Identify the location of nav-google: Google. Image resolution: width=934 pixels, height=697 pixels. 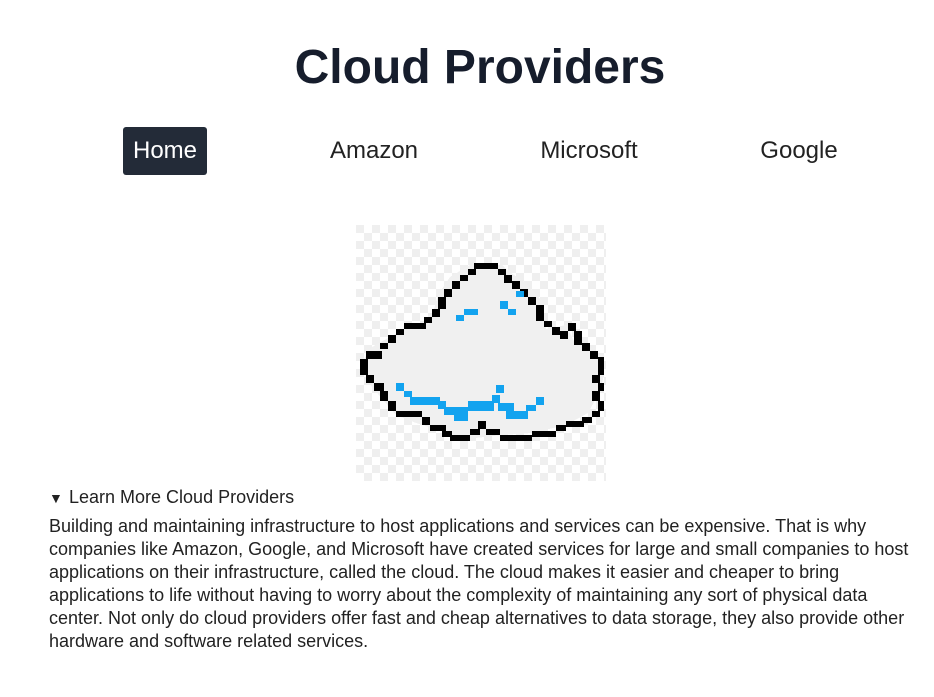
(799, 151).